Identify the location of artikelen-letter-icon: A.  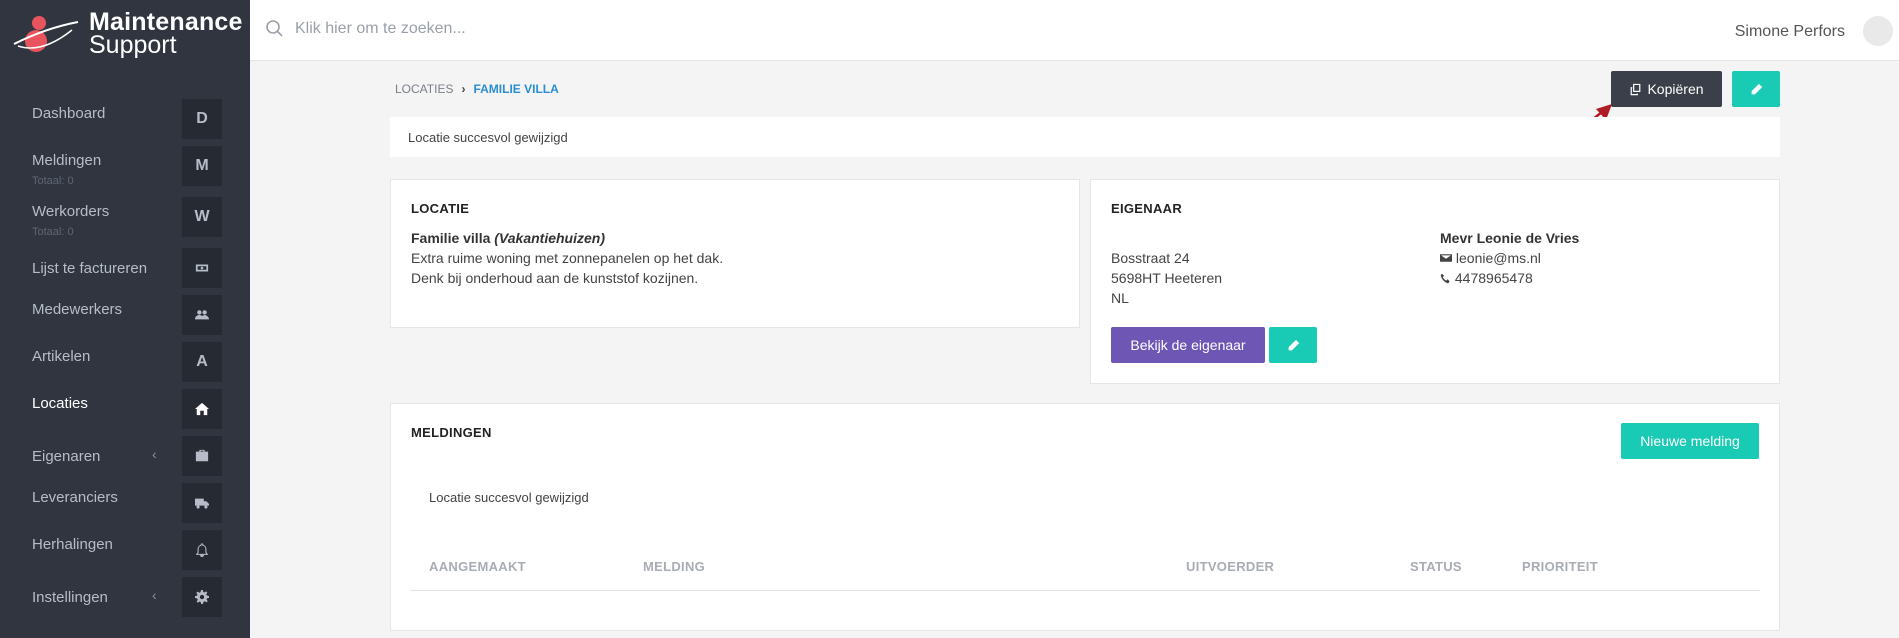
(202, 362).